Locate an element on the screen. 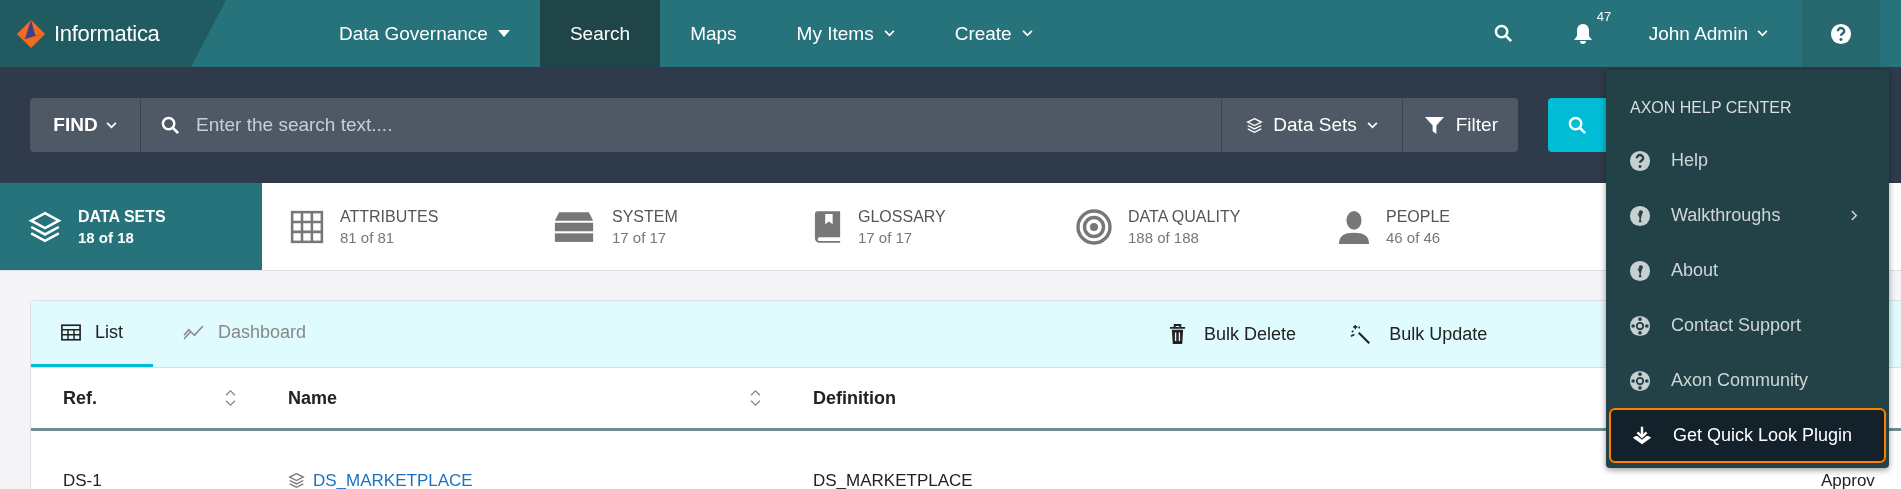 This screenshot has width=1901, height=489. menu-heading: AXON HELP CENTER is located at coordinates (1711, 108).